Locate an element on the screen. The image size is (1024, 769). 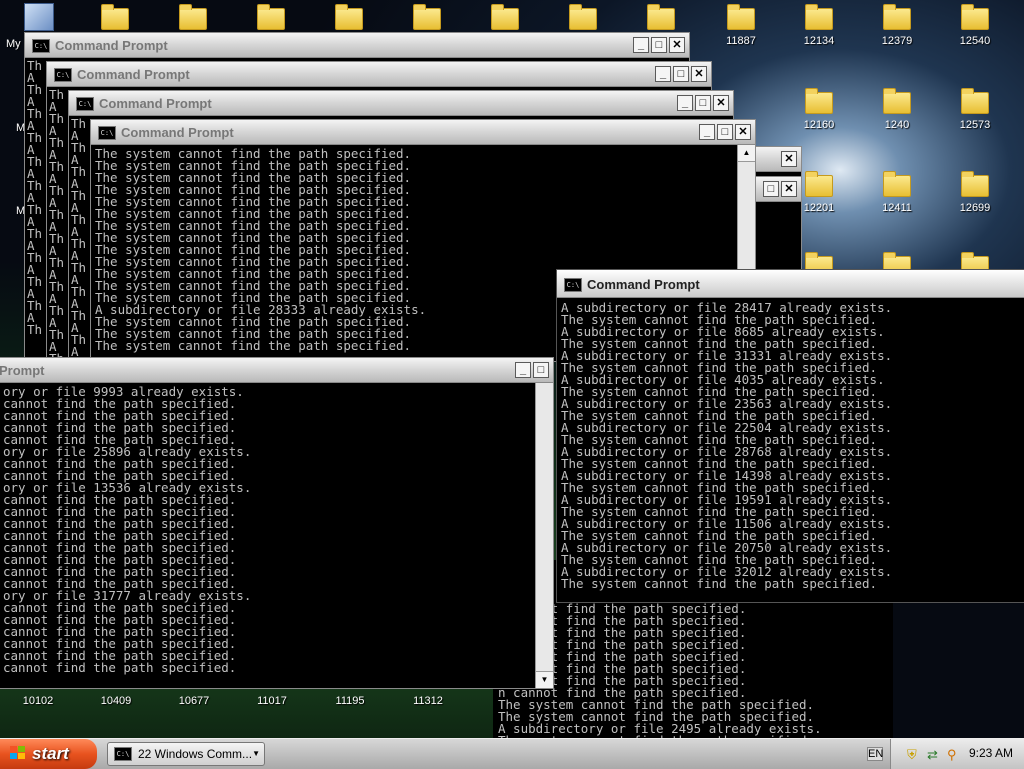
desktop-folder-12573: 12573 is located at coordinates (975, 109).